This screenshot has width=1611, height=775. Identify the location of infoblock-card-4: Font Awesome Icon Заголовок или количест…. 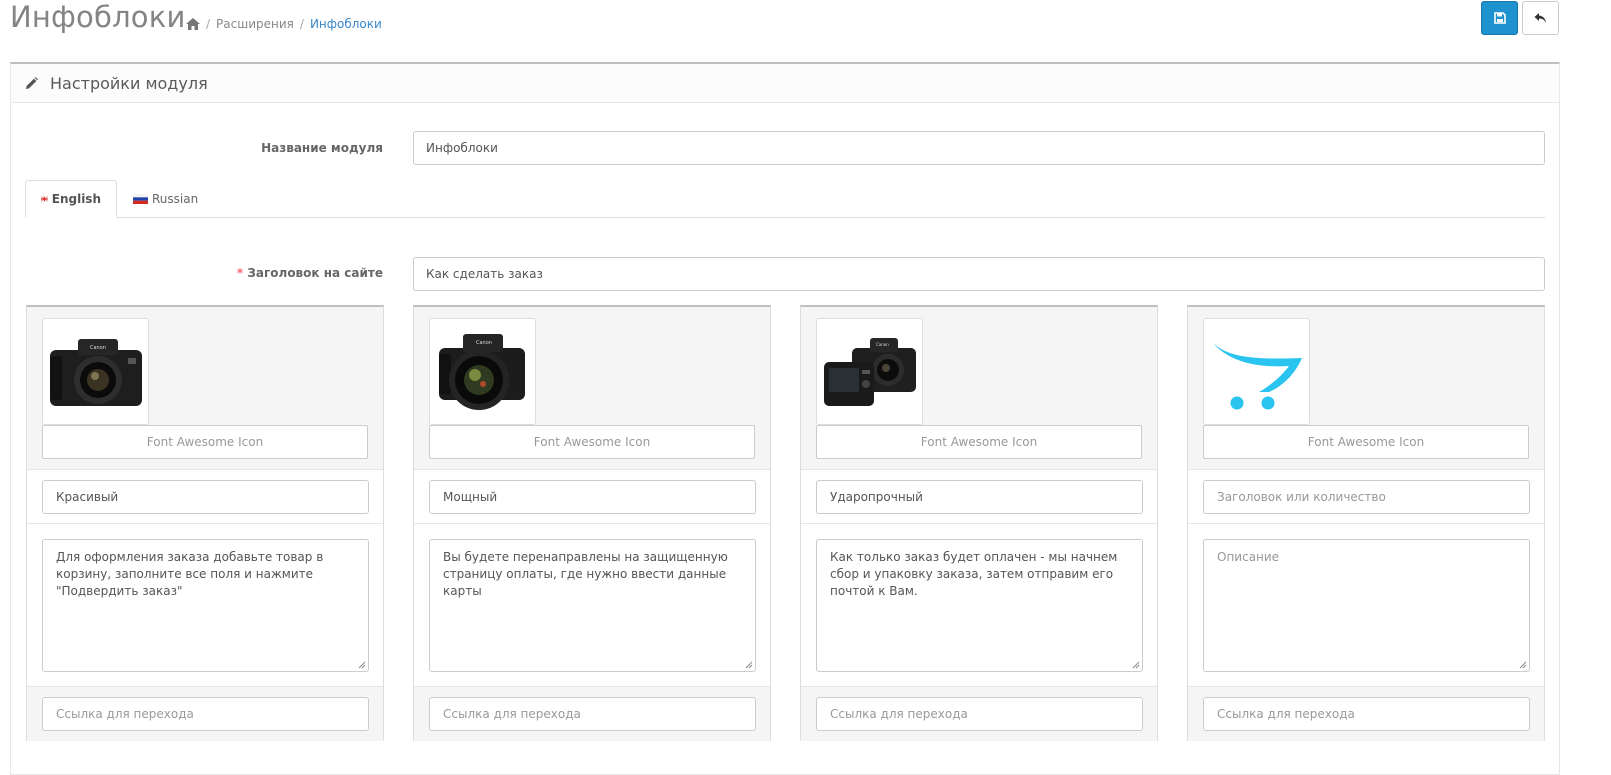
(1366, 523).